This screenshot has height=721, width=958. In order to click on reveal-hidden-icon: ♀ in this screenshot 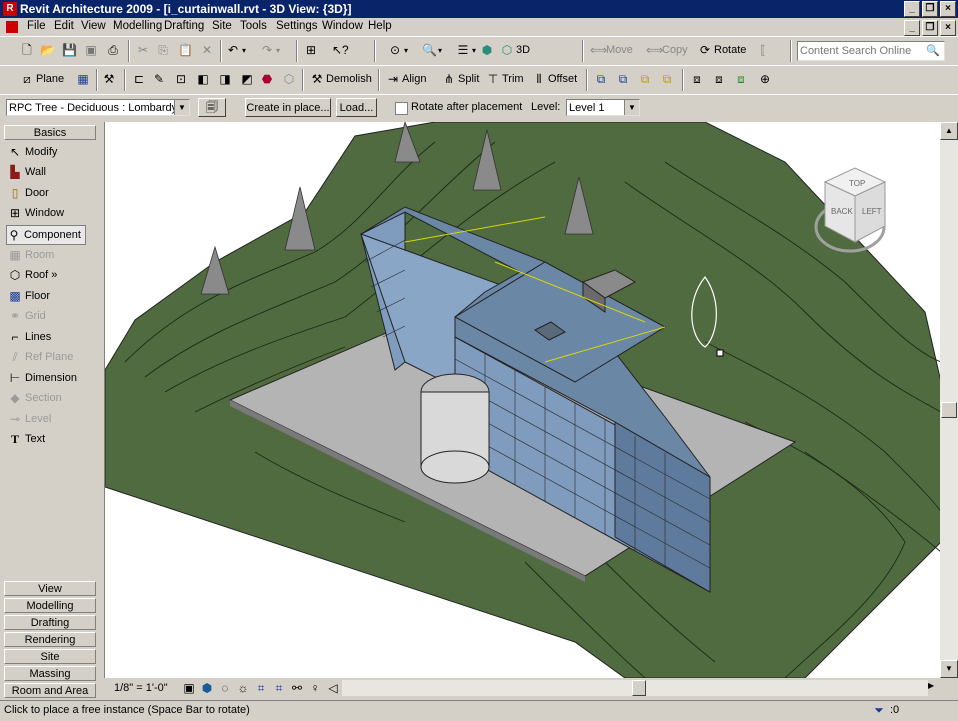, I will do `click(315, 688)`.